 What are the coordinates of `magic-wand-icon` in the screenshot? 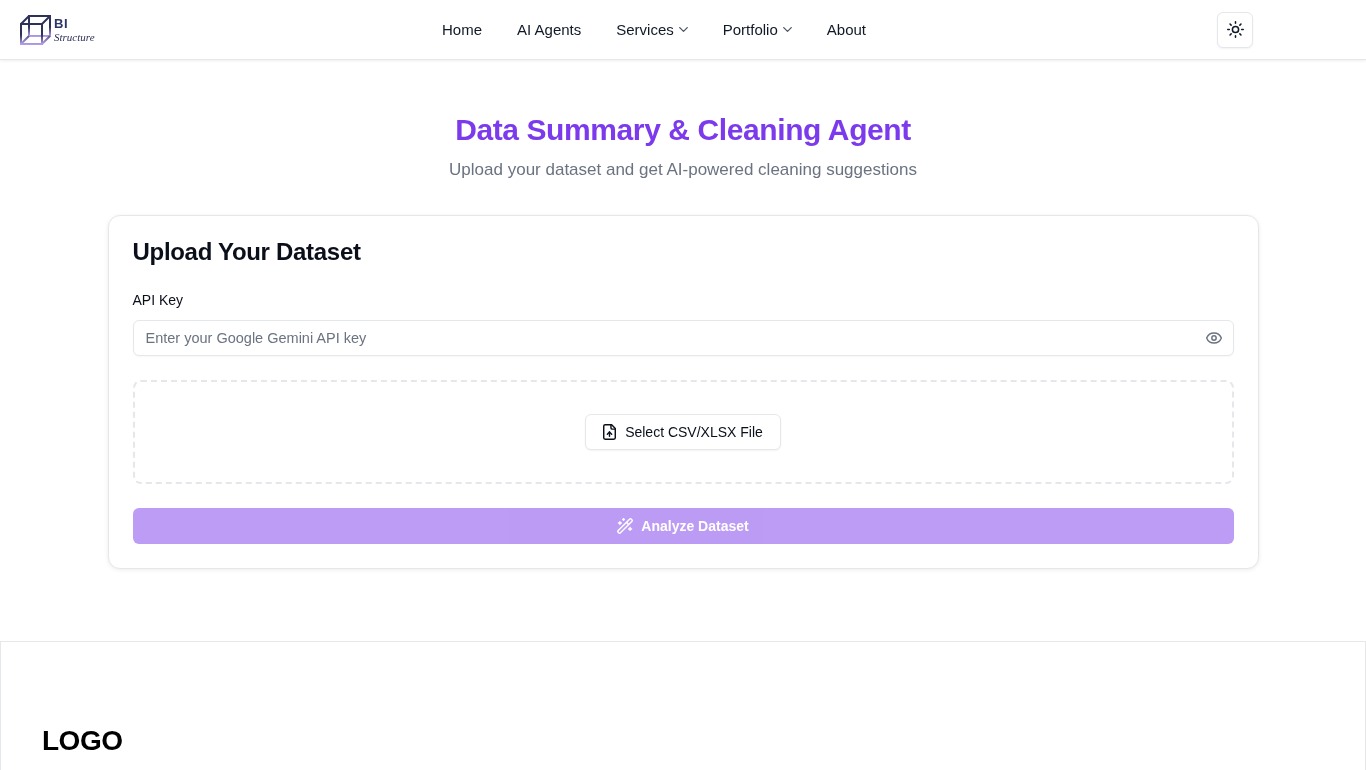 It's located at (625, 526).